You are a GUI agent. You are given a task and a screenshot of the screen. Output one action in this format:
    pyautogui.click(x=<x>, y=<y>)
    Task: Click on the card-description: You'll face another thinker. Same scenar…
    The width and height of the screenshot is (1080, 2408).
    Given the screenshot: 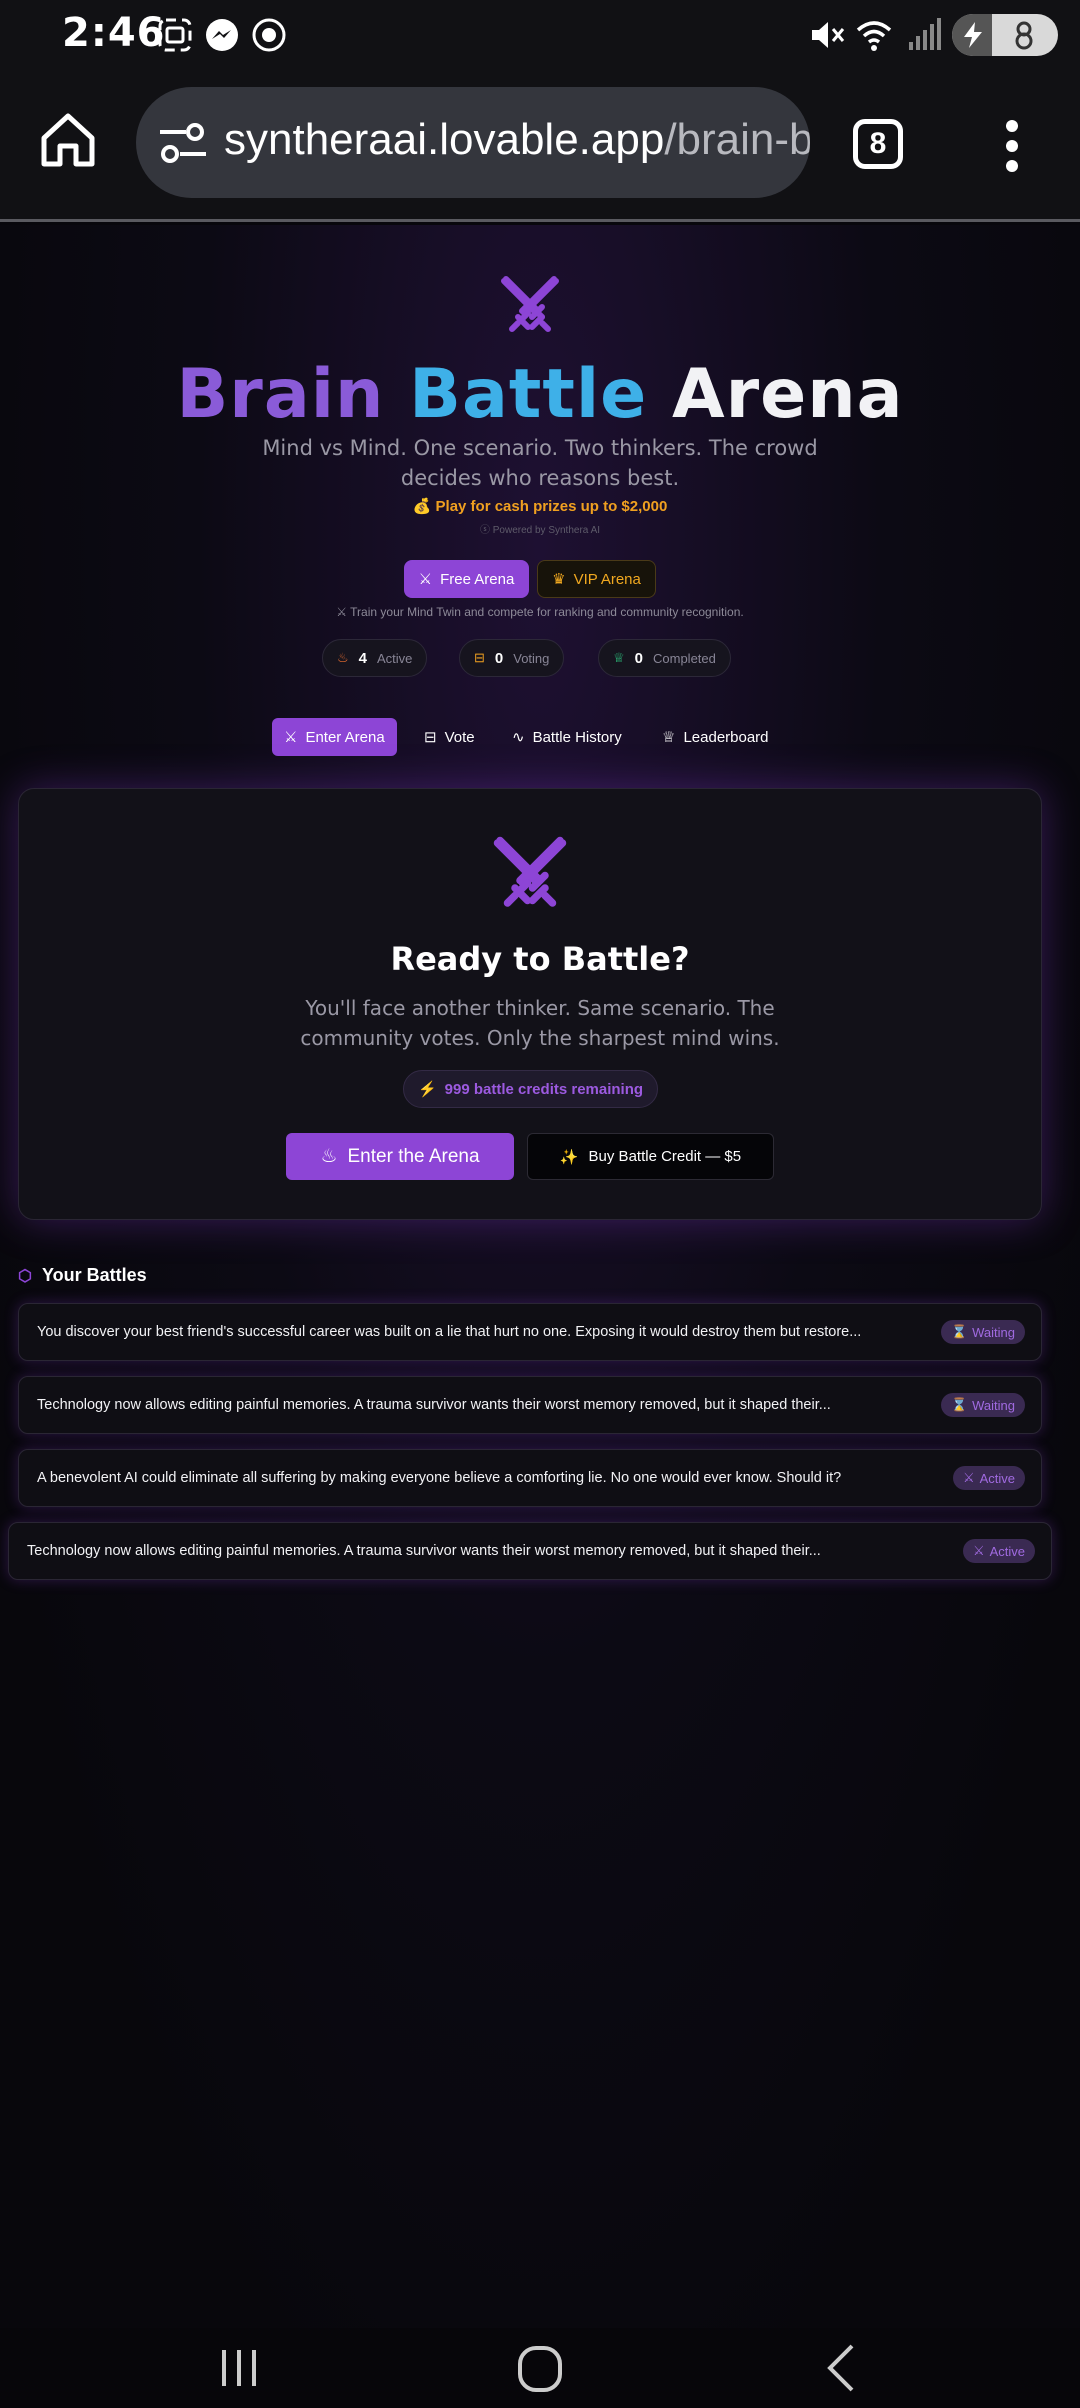 What is the action you would take?
    pyautogui.click(x=540, y=1023)
    